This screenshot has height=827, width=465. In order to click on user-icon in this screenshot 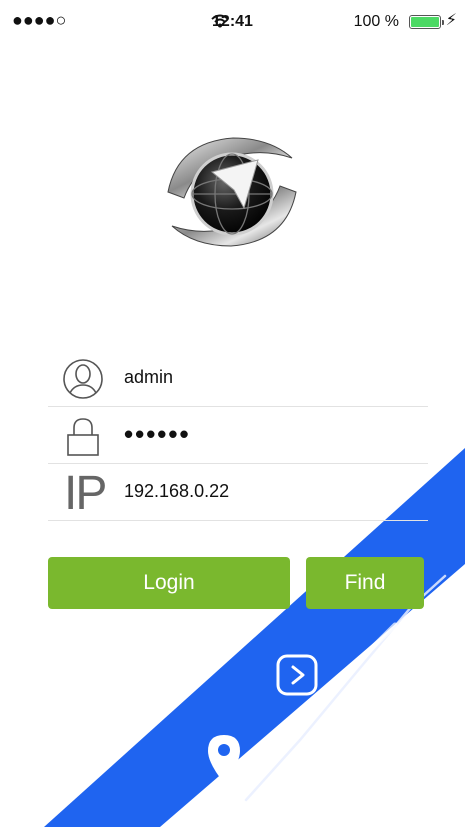, I will do `click(83, 379)`.